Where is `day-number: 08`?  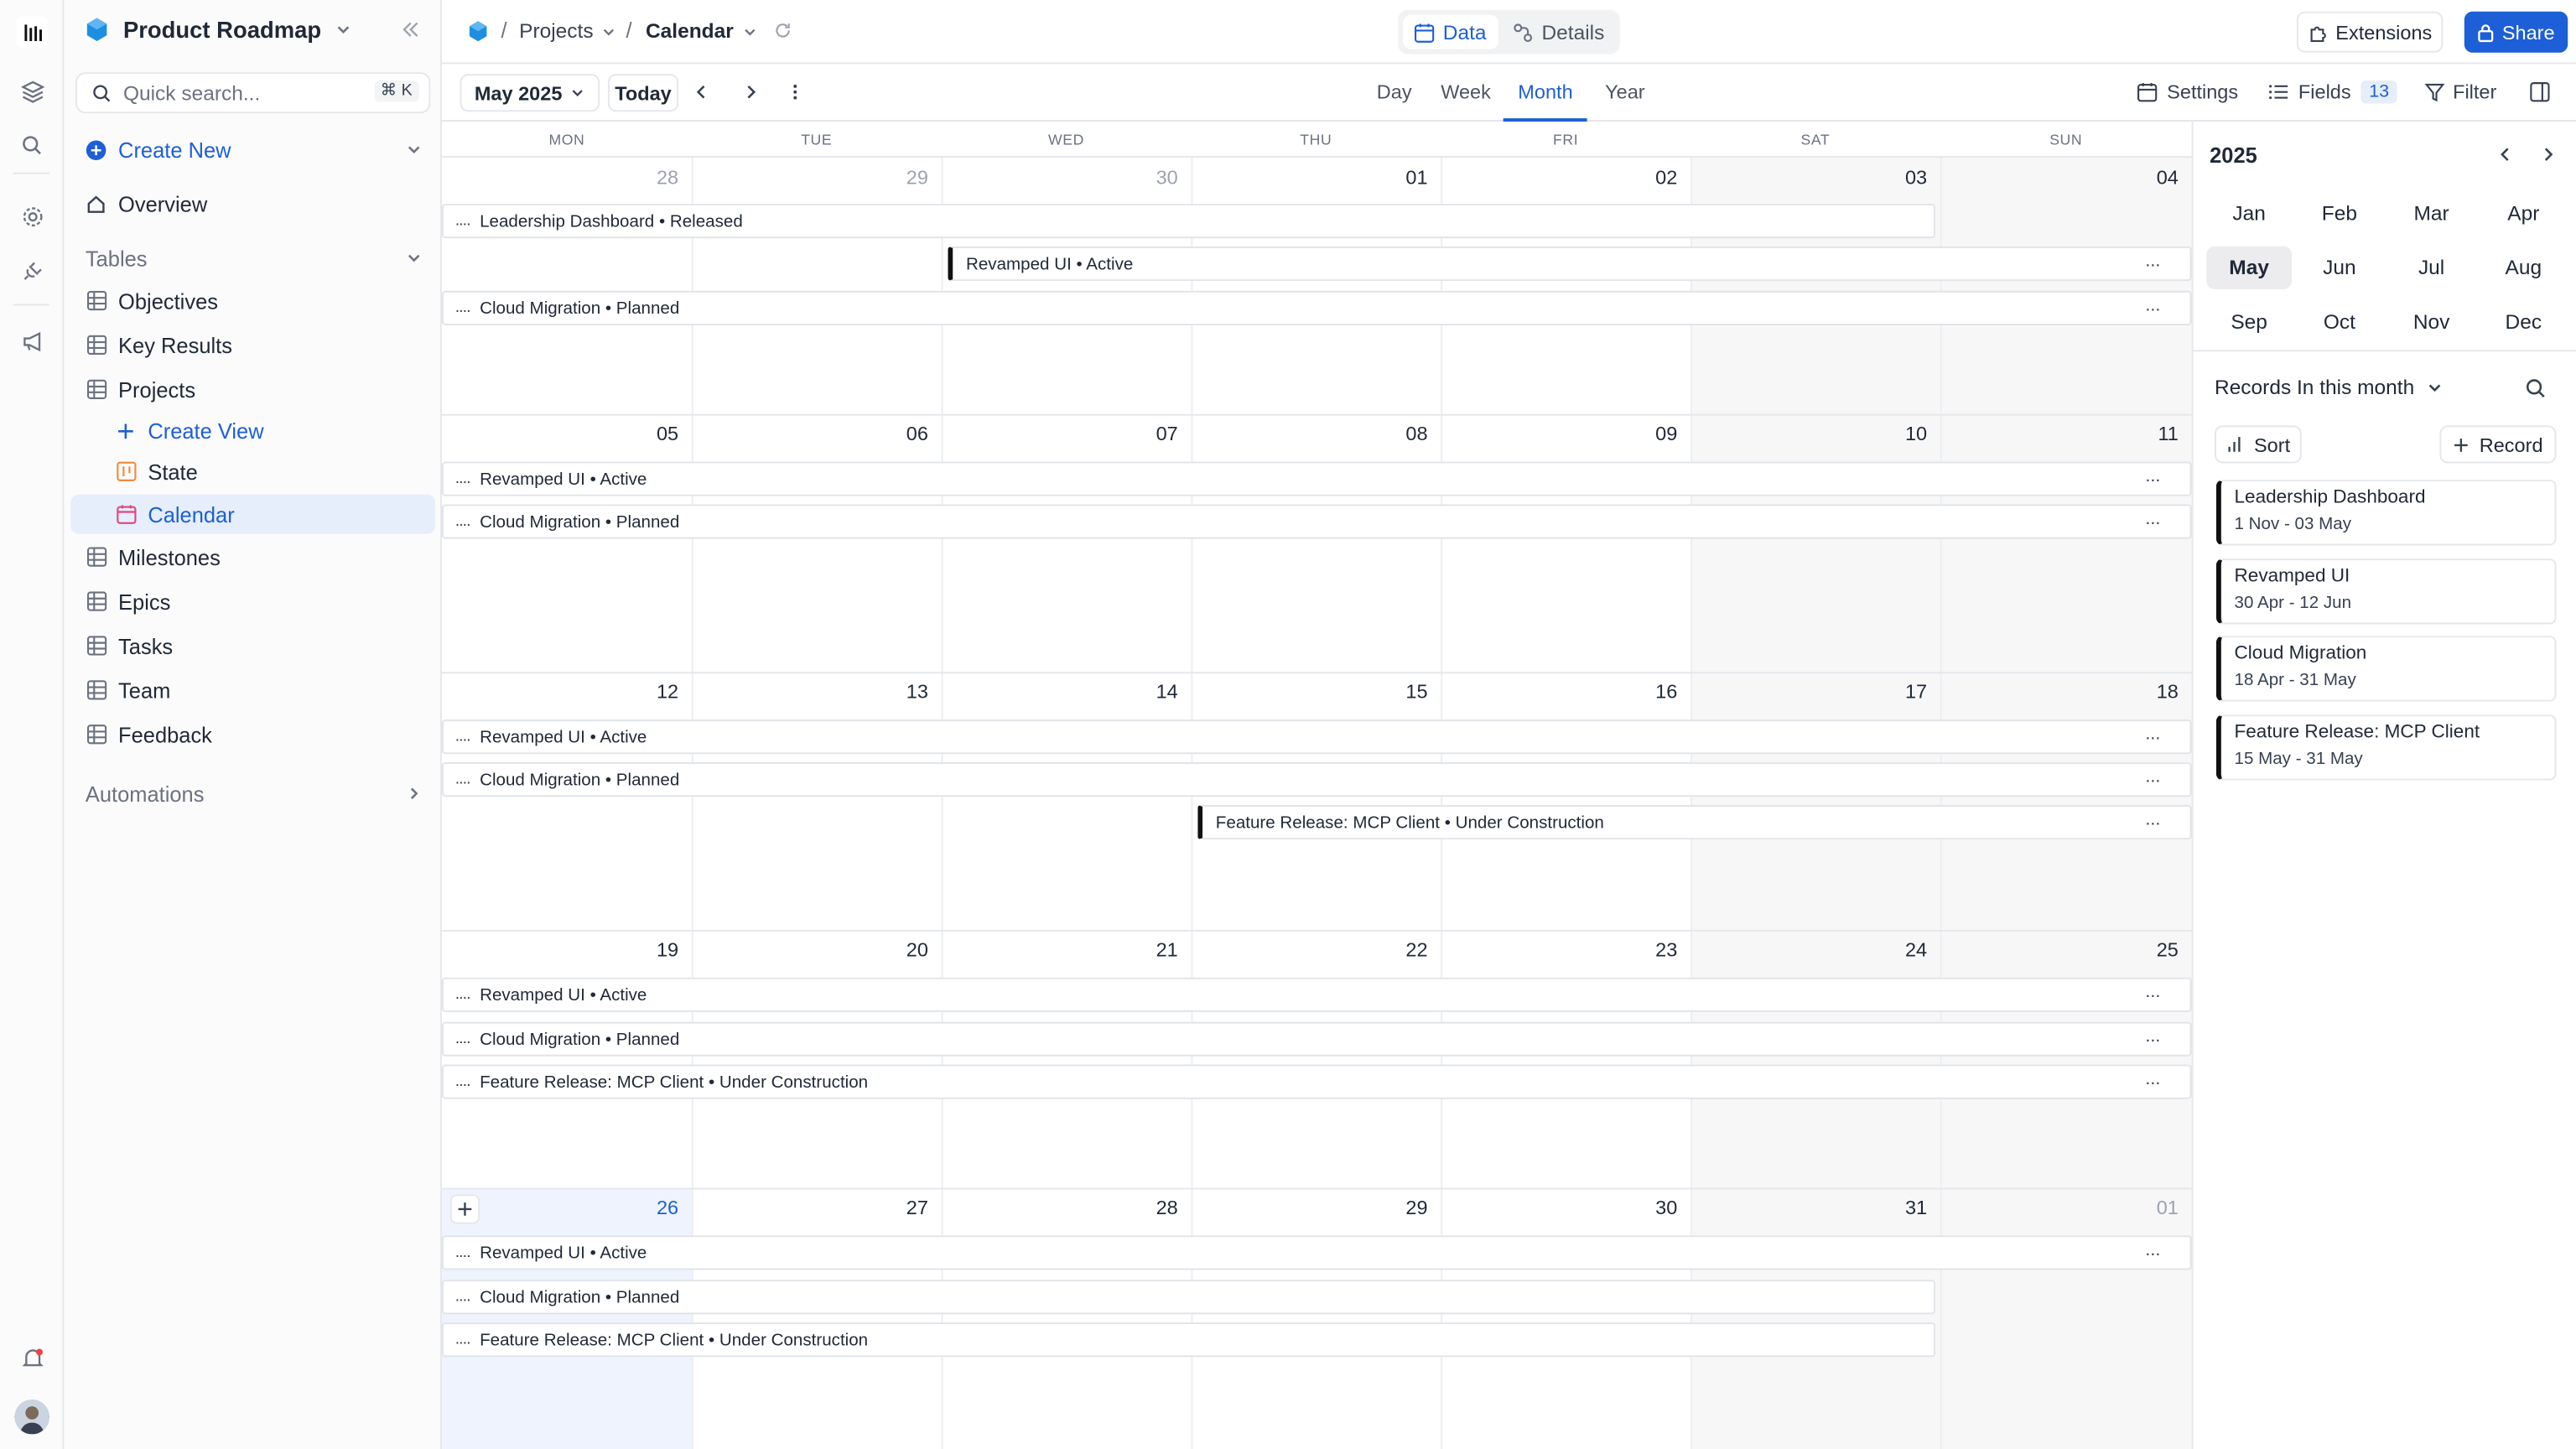 day-number: 08 is located at coordinates (1394, 434).